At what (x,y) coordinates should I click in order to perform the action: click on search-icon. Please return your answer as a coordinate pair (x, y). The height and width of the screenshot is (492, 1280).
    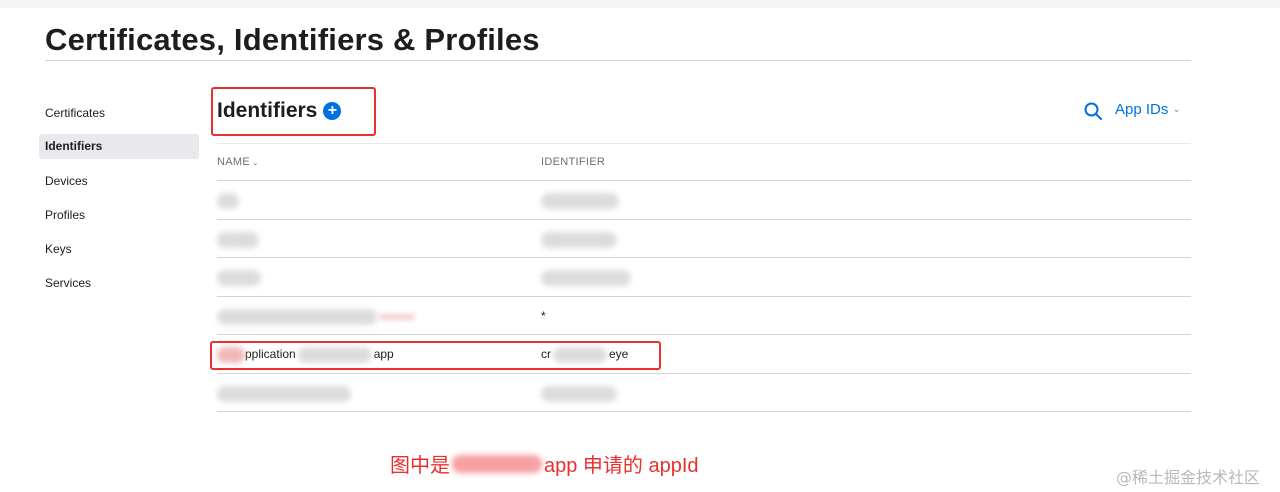
    Looking at the image, I should click on (1093, 111).